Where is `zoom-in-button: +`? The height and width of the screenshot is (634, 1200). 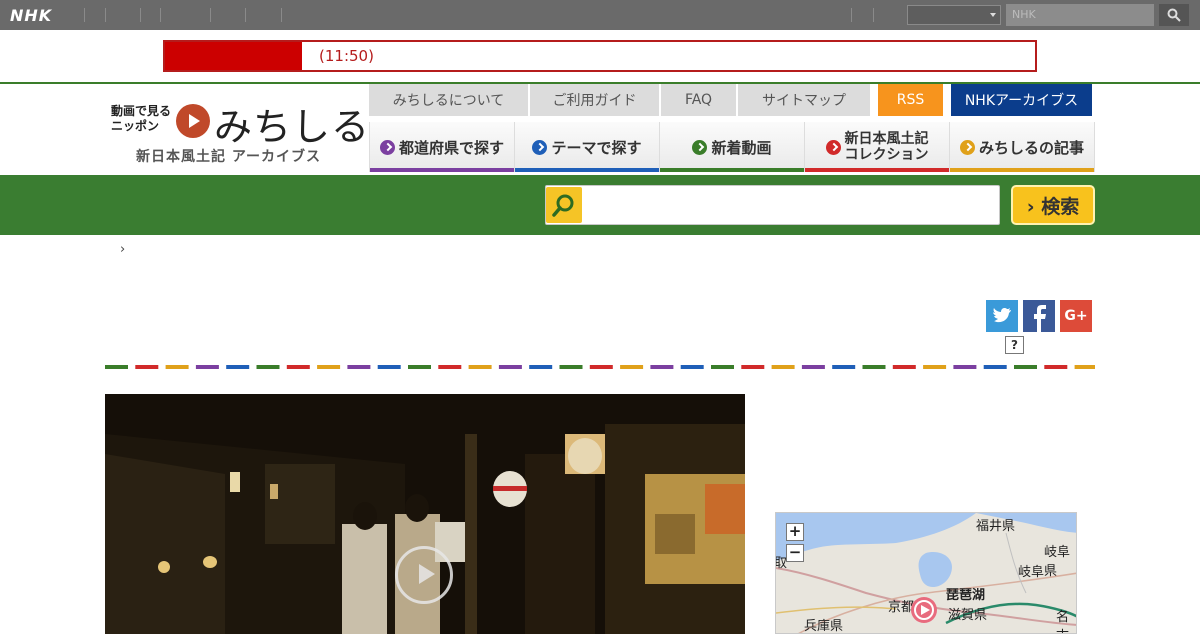 zoom-in-button: + is located at coordinates (795, 532).